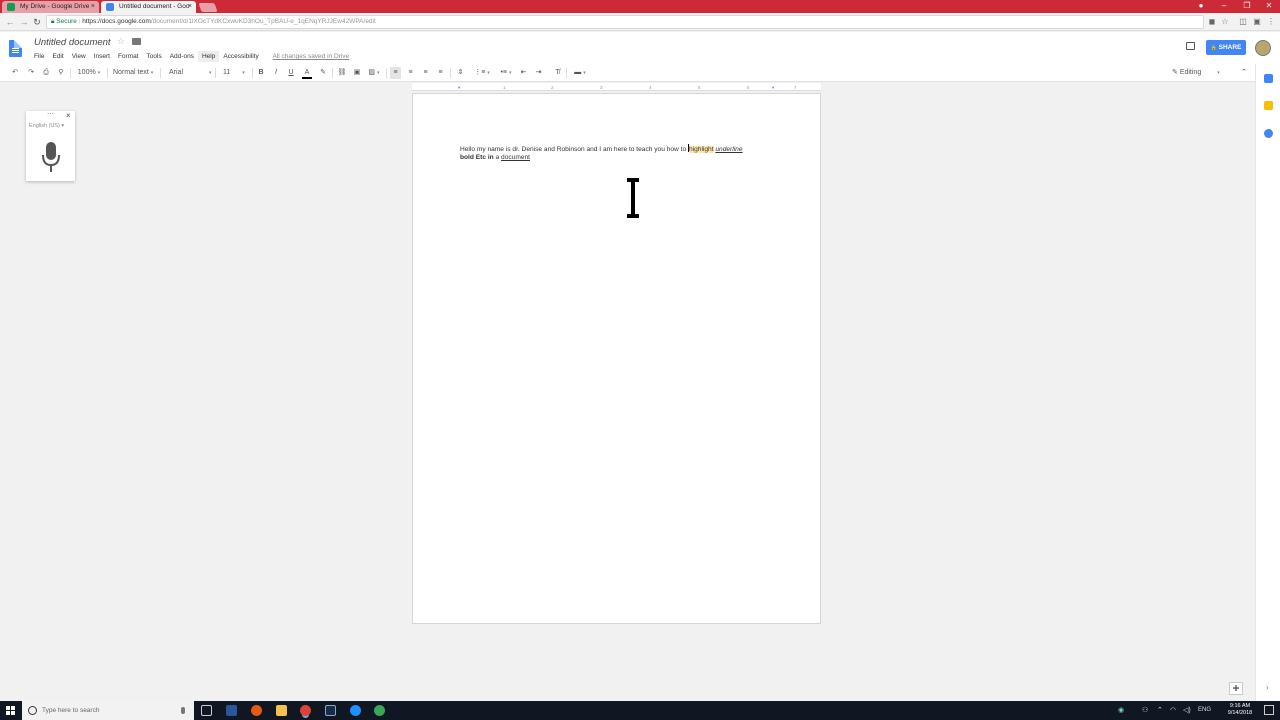 The height and width of the screenshot is (720, 1280). What do you see at coordinates (1244, 73) in the screenshot?
I see `collapse-menu-icon: ⌃` at bounding box center [1244, 73].